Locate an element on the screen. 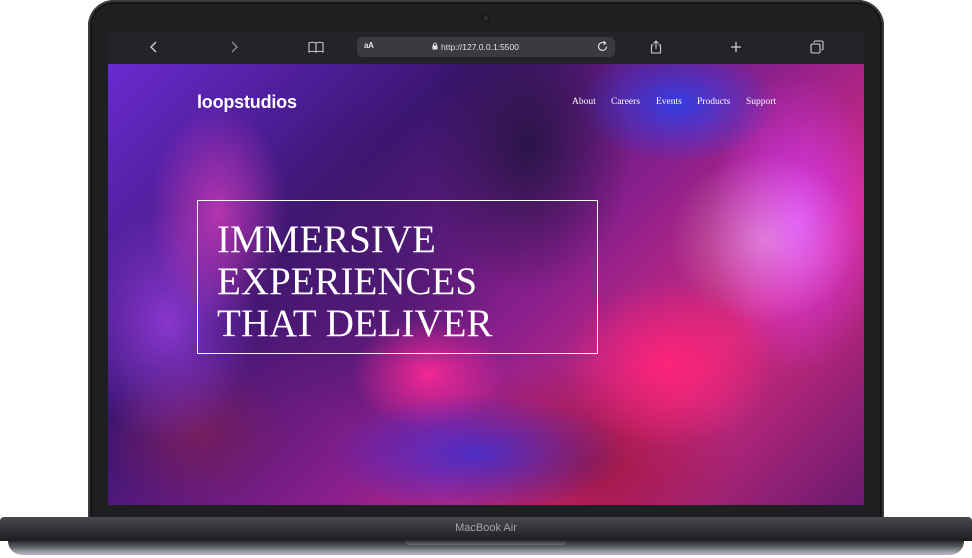 The image size is (972, 558). forward-button is located at coordinates (234, 47).